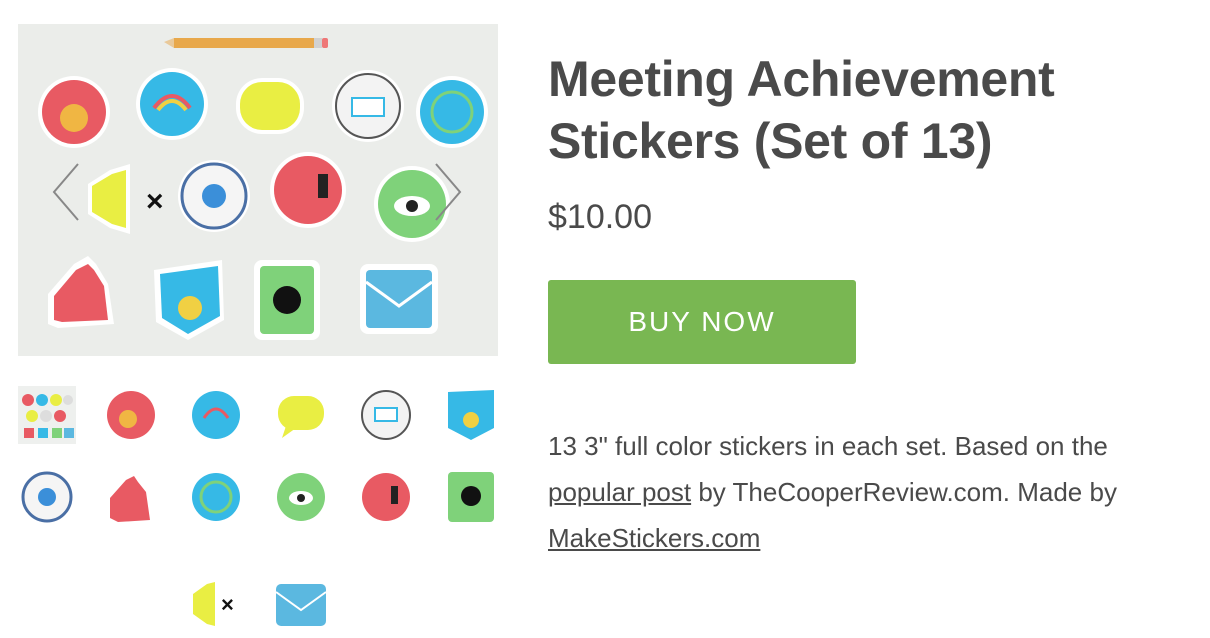  Describe the element at coordinates (131, 415) in the screenshot. I see `thumbnail-showed-up` at that location.